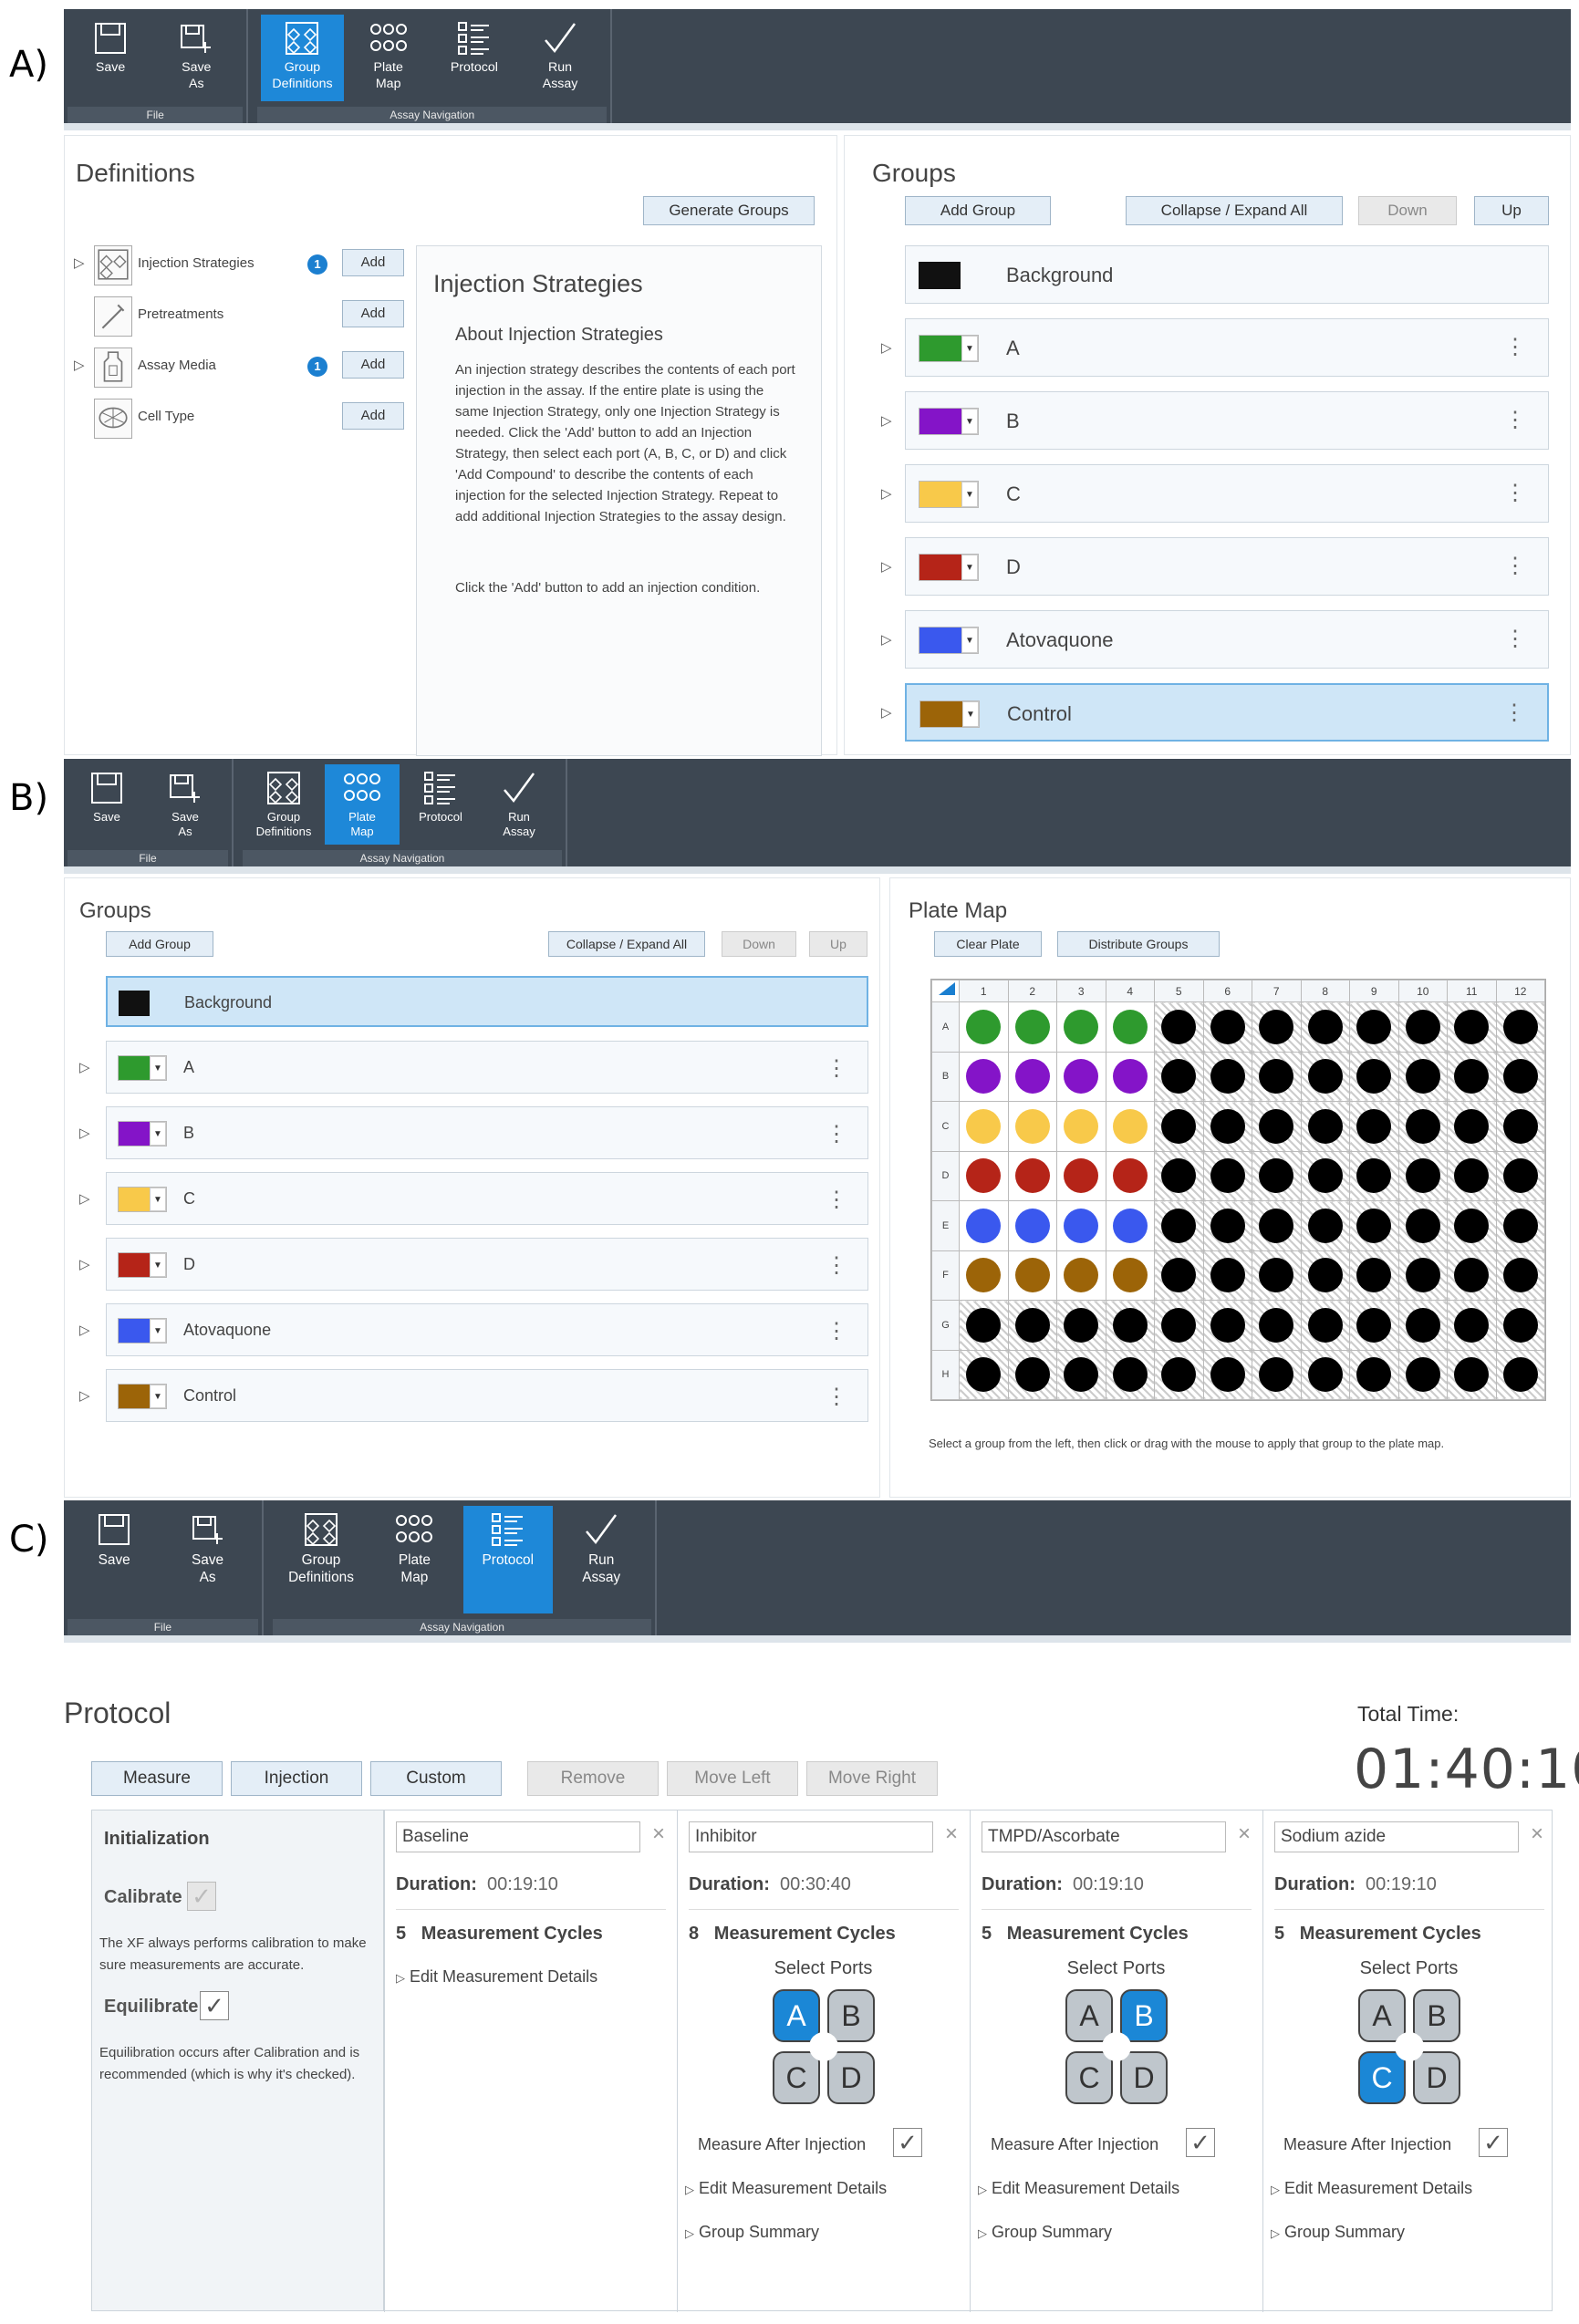 The image size is (1579, 2324). What do you see at coordinates (1179, 1325) in the screenshot?
I see `plate-well-G5` at bounding box center [1179, 1325].